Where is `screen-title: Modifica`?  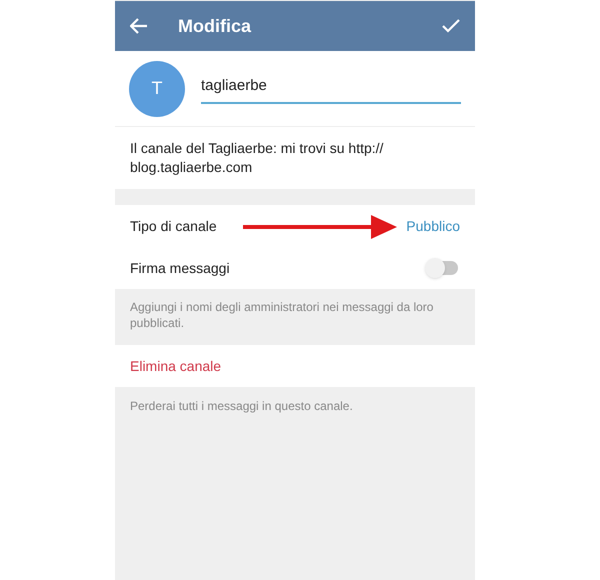 screen-title: Modifica is located at coordinates (215, 26).